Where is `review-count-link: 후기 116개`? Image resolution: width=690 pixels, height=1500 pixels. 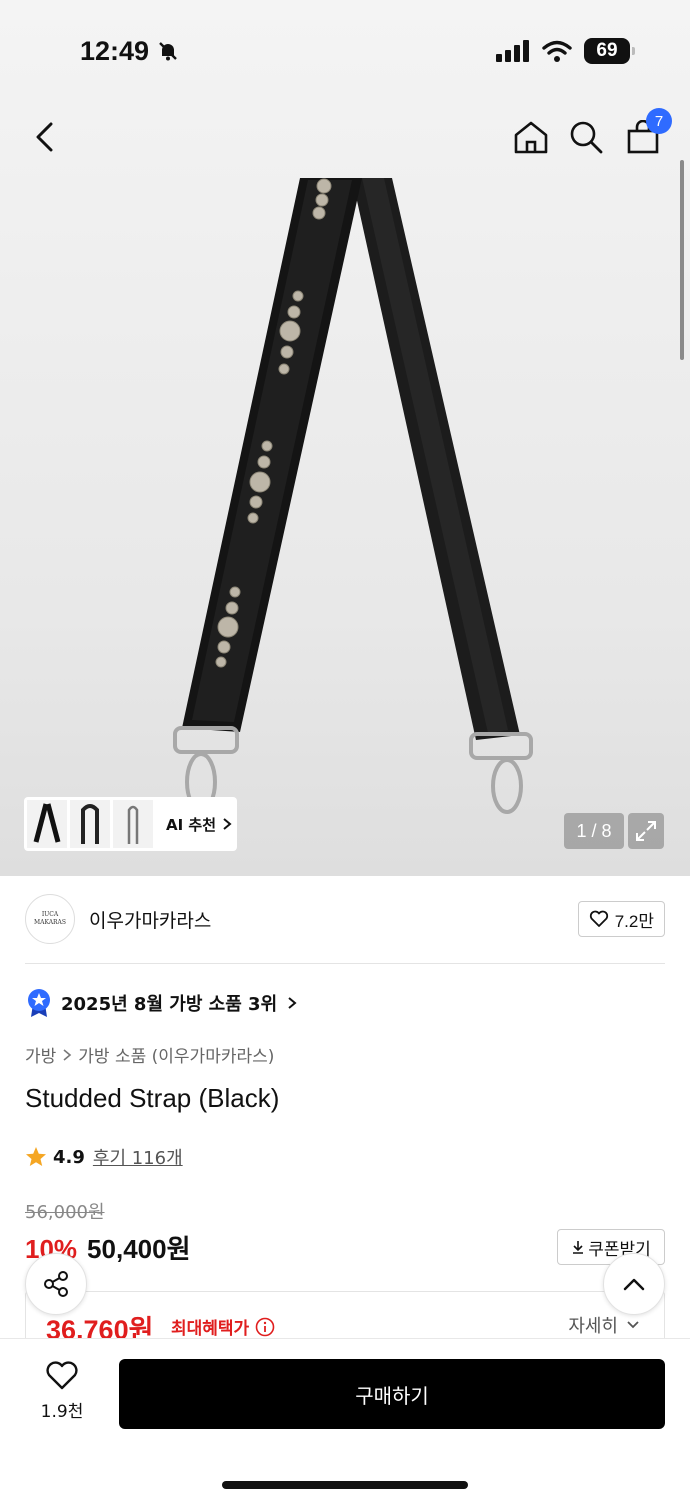 review-count-link: 후기 116개 is located at coordinates (138, 1157).